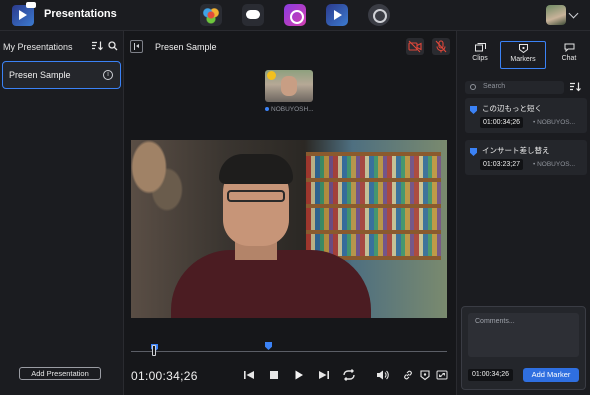  What do you see at coordinates (164, 376) in the screenshot?
I see `current-timecode: 01:00:34;26` at bounding box center [164, 376].